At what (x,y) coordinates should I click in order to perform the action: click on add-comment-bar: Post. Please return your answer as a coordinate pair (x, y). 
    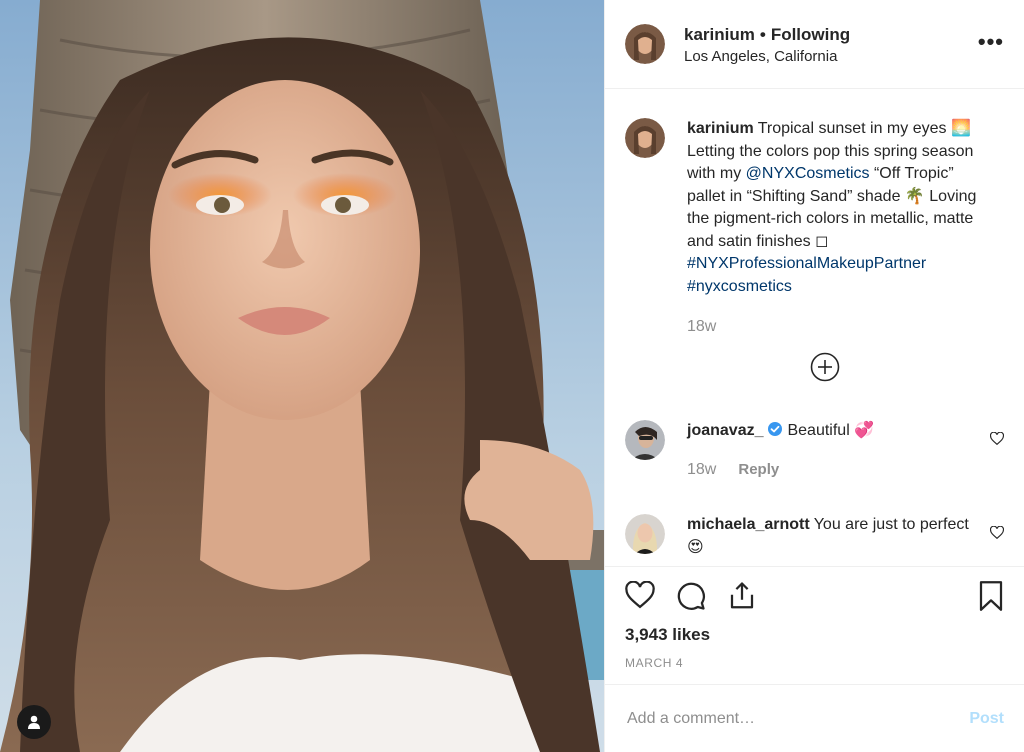
    Looking at the image, I should click on (814, 718).